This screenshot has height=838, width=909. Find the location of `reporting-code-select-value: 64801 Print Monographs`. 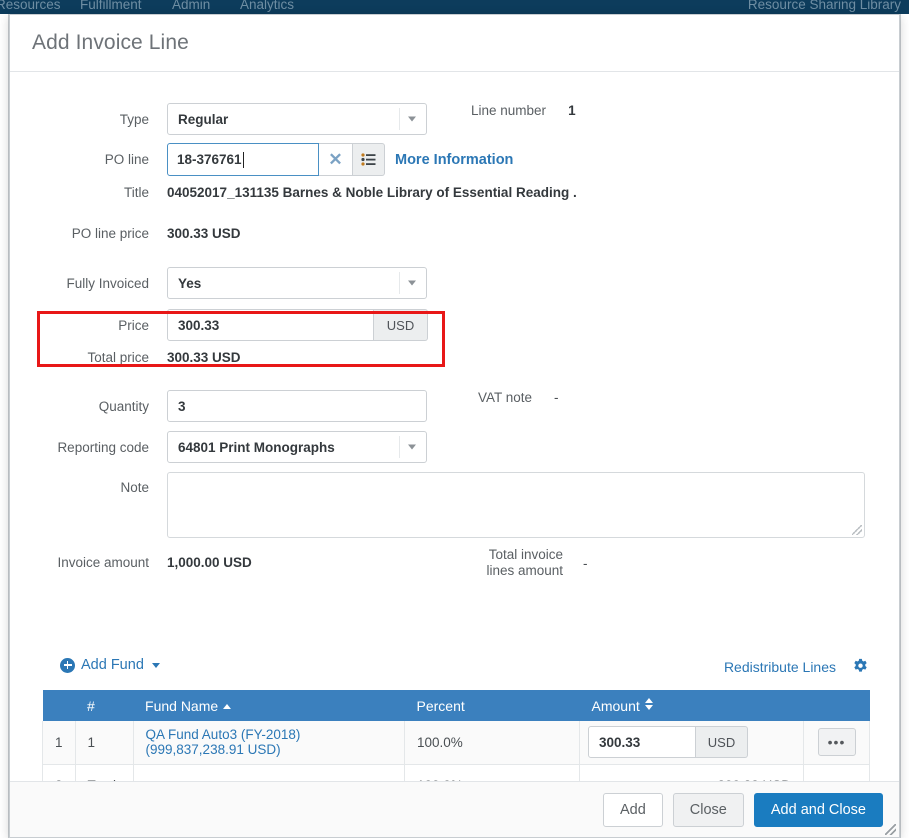

reporting-code-select-value: 64801 Print Monographs is located at coordinates (256, 447).